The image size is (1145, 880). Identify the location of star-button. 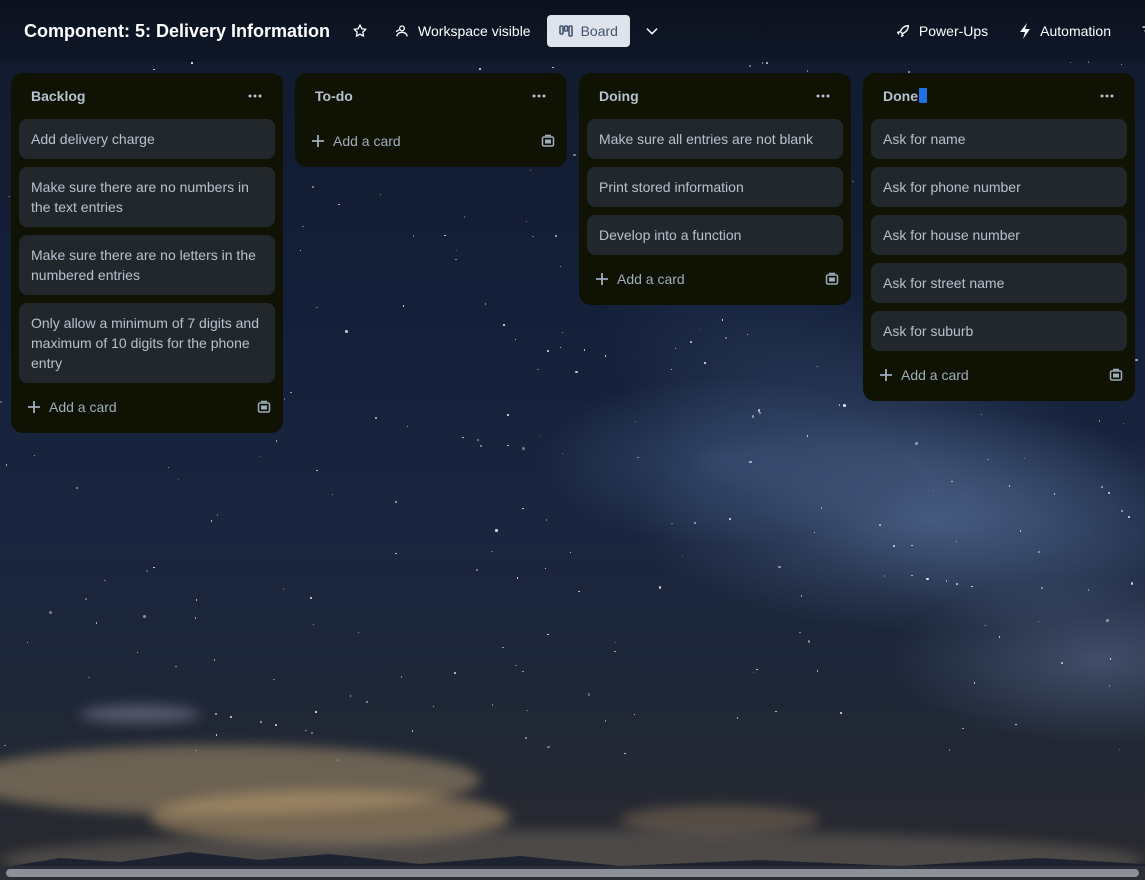
(360, 31).